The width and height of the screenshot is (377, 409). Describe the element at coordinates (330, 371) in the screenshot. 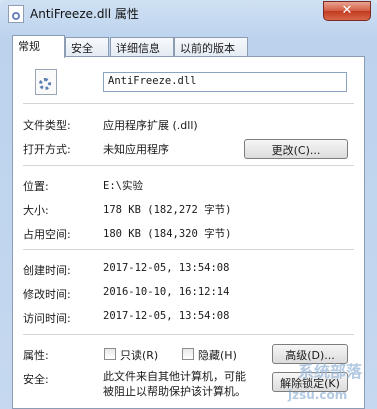

I see `watermark-title: 系统部落` at that location.